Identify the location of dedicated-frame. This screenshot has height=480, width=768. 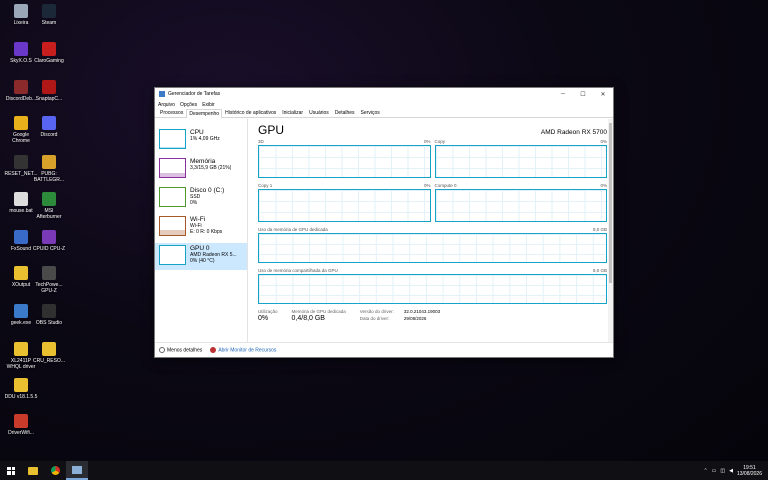
(432, 248).